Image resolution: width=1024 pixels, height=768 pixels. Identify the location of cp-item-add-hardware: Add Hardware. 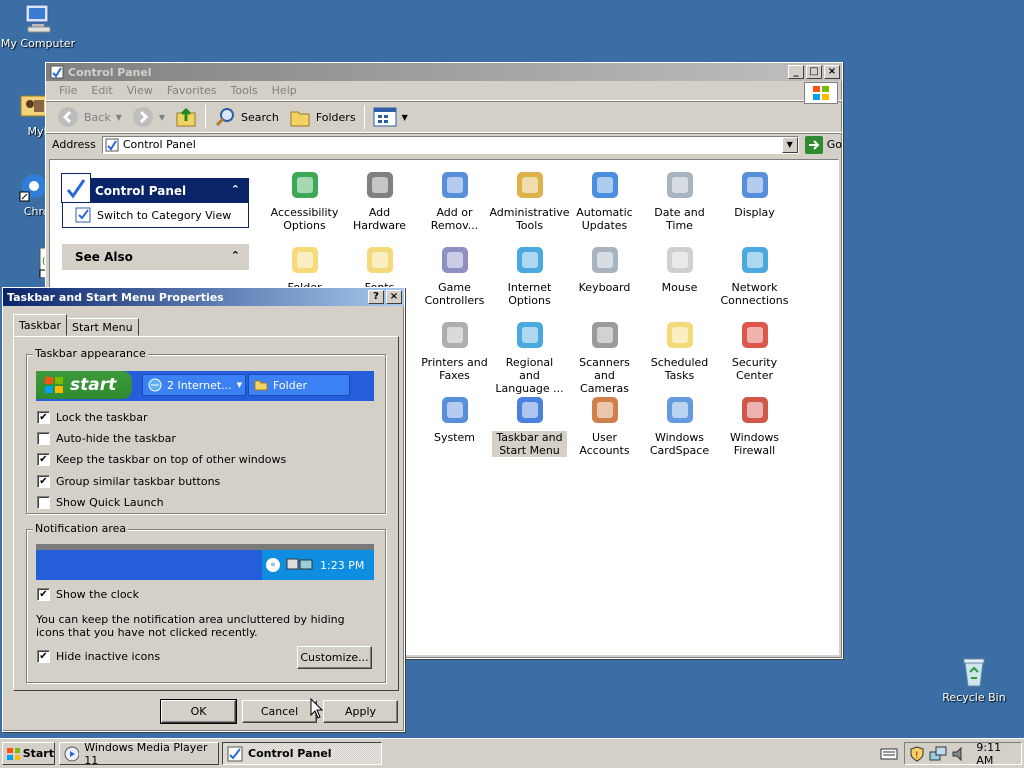
(379, 205).